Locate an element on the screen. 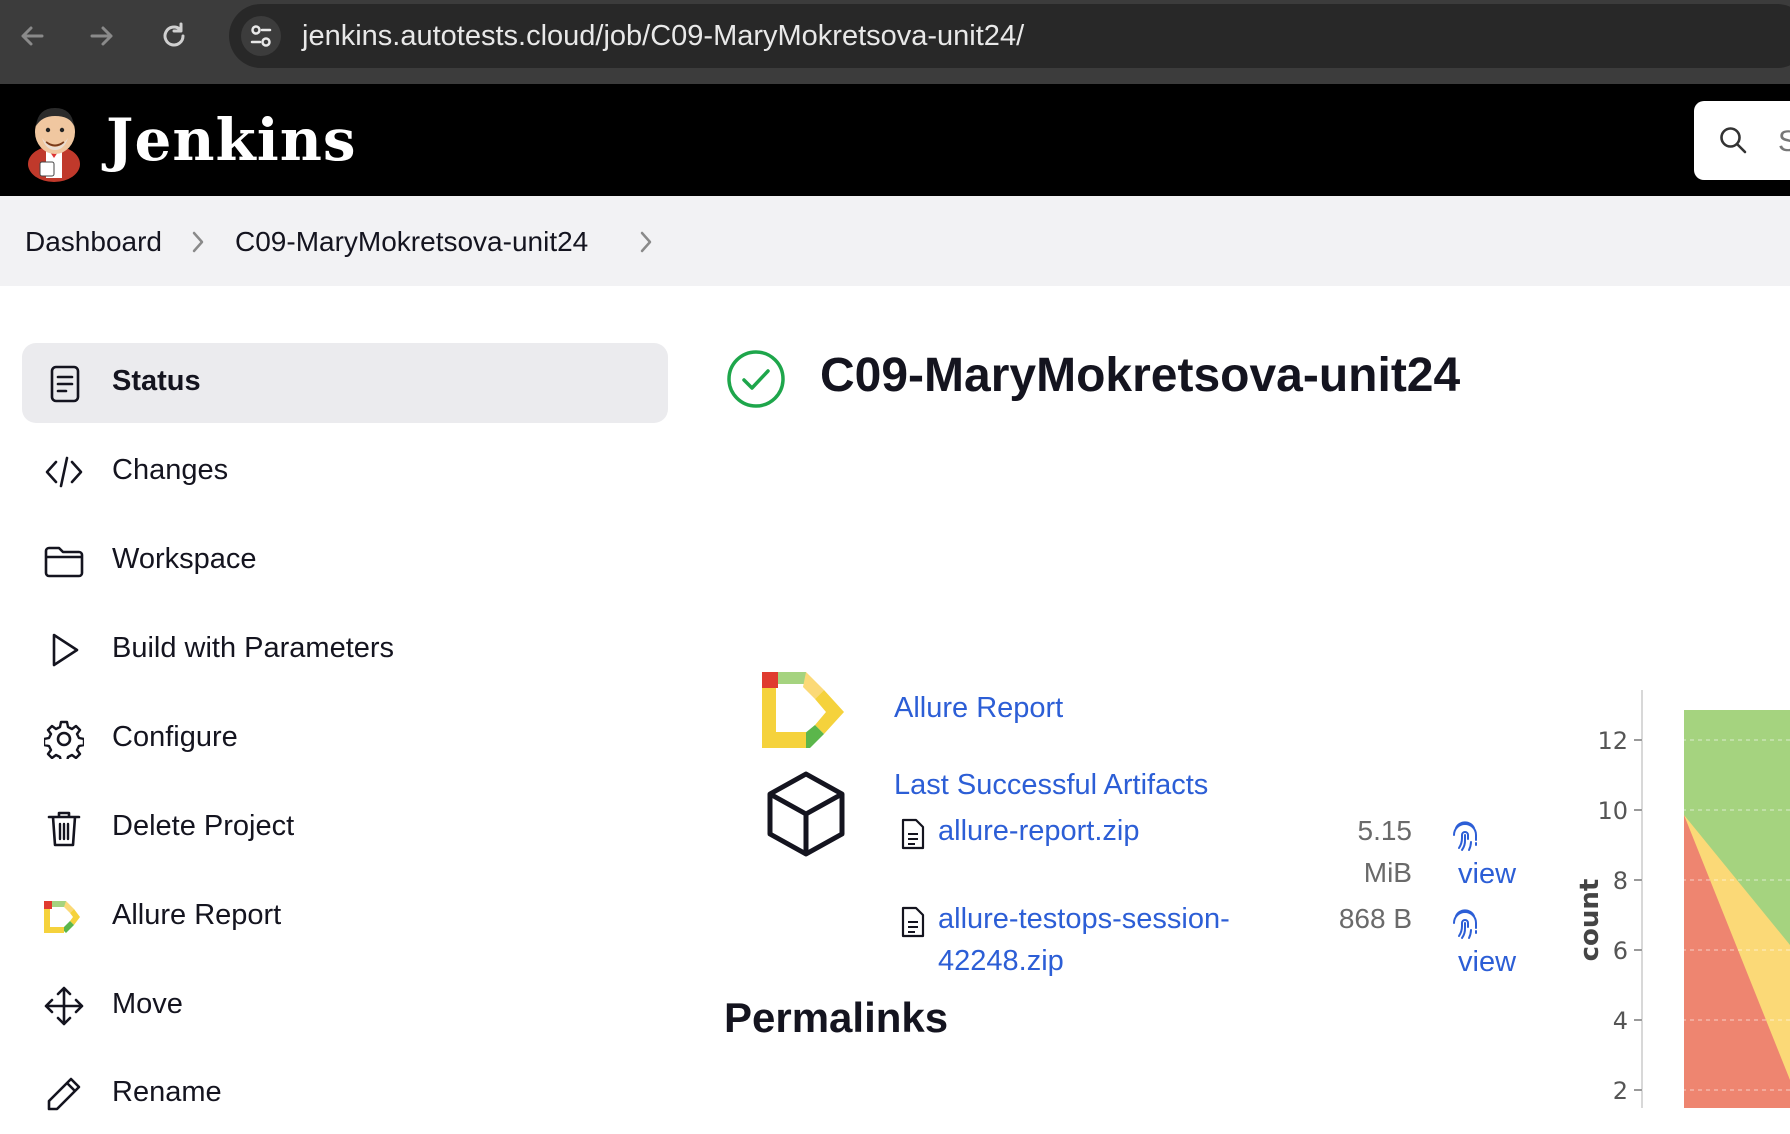 This screenshot has width=1790, height=1134. sidebar-item-changes: Changes is located at coordinates (345, 472).